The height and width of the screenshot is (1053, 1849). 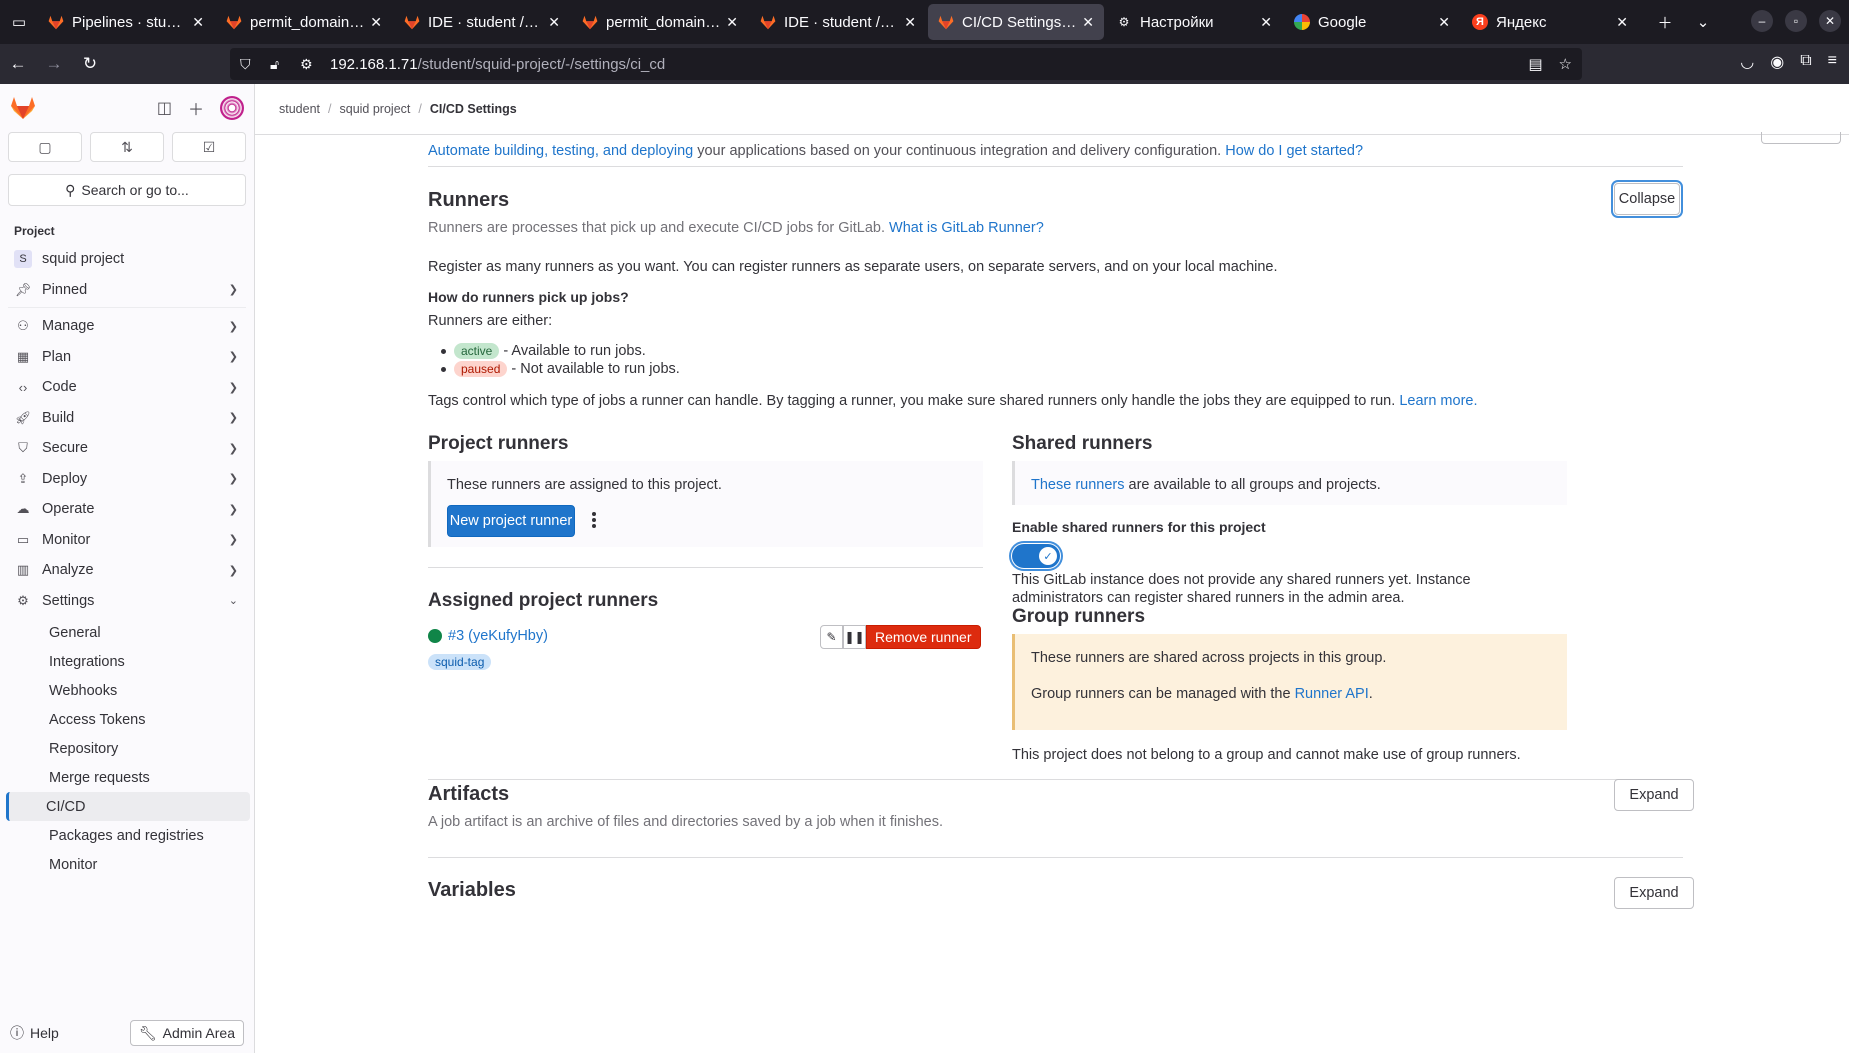 What do you see at coordinates (127, 418) in the screenshot?
I see `sidebar-item-build: 🚀︎ Build ❯` at bounding box center [127, 418].